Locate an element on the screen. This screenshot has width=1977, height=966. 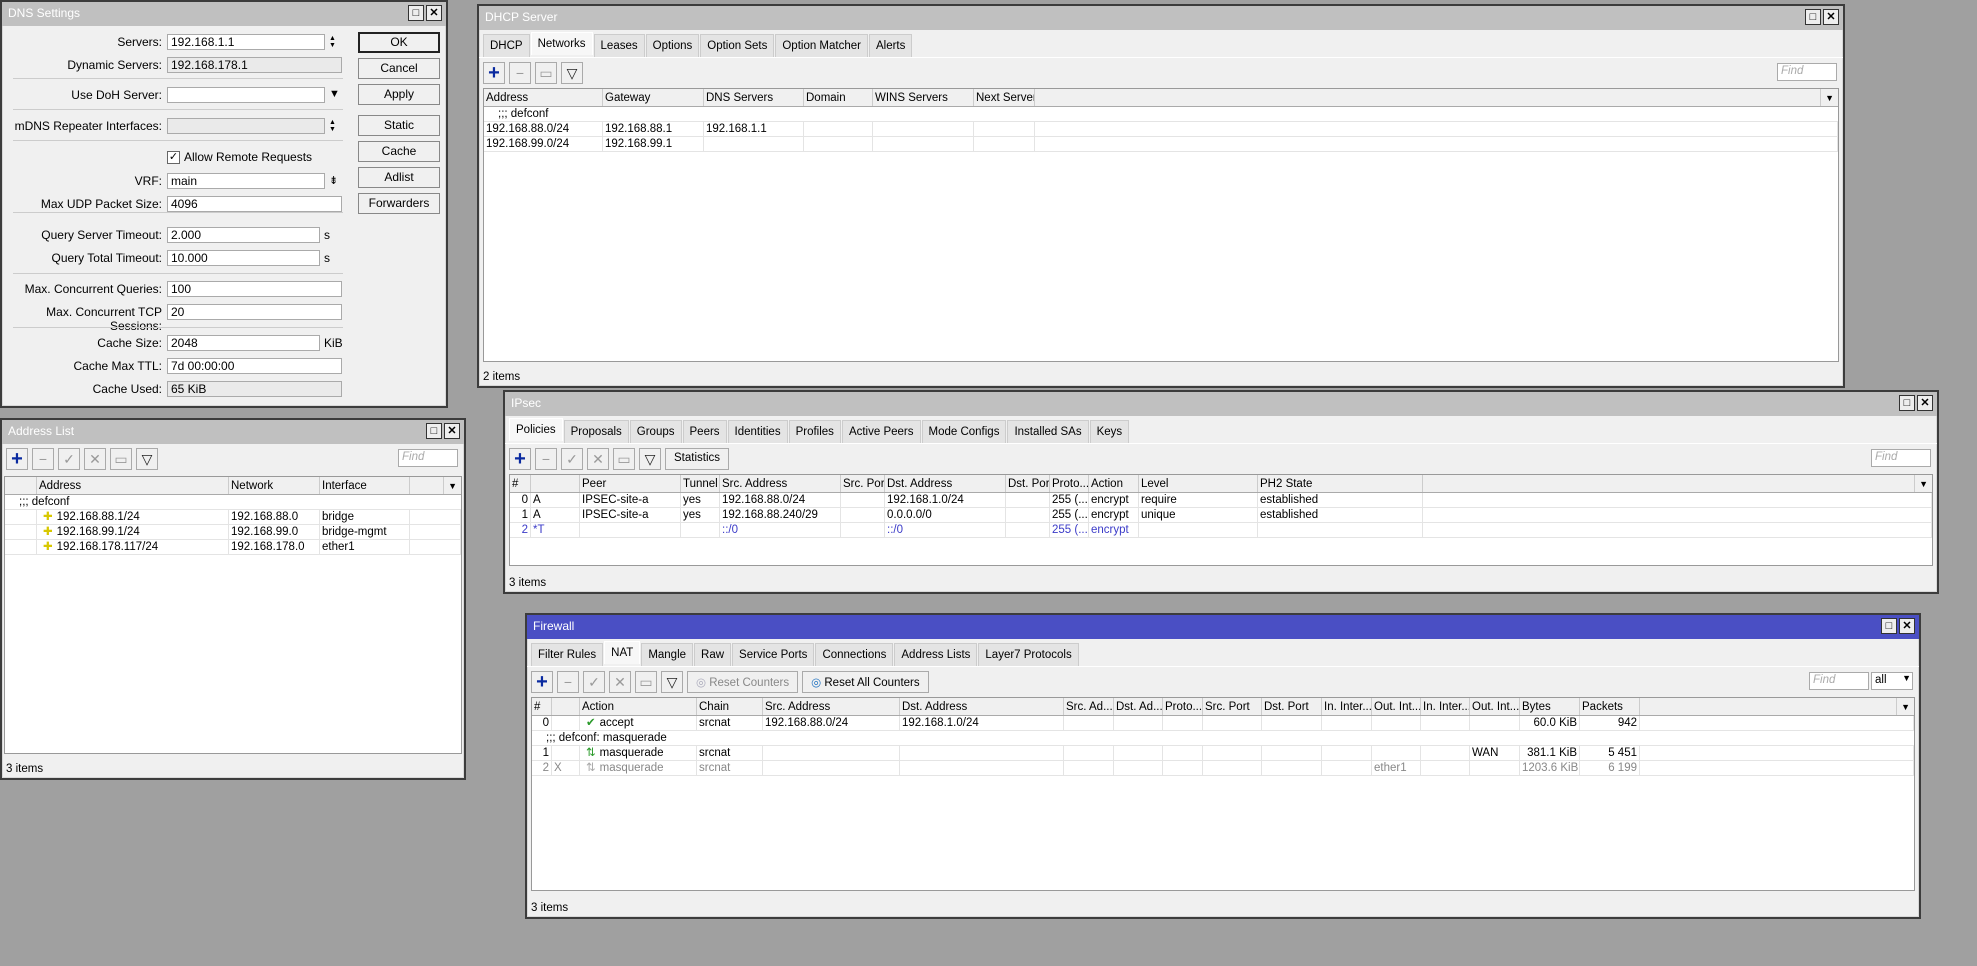
column-header: Gateway is located at coordinates (653, 97).